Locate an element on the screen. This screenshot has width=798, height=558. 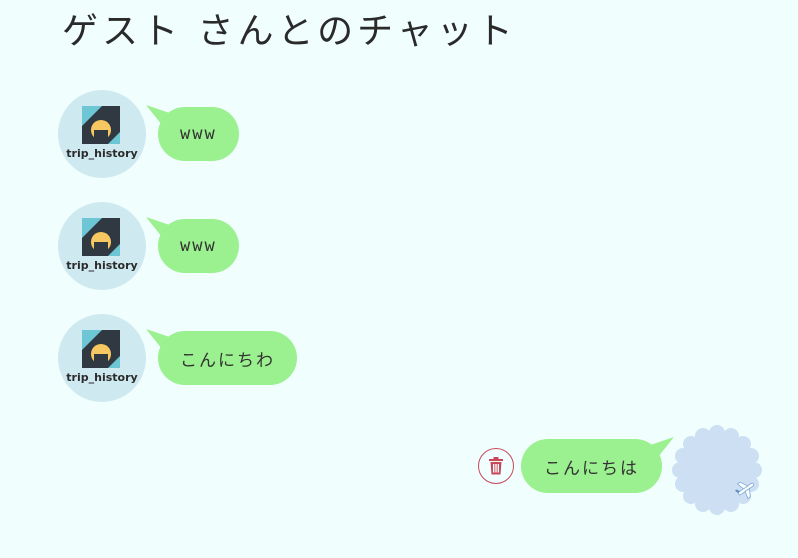
delete-message-button is located at coordinates (496, 466).